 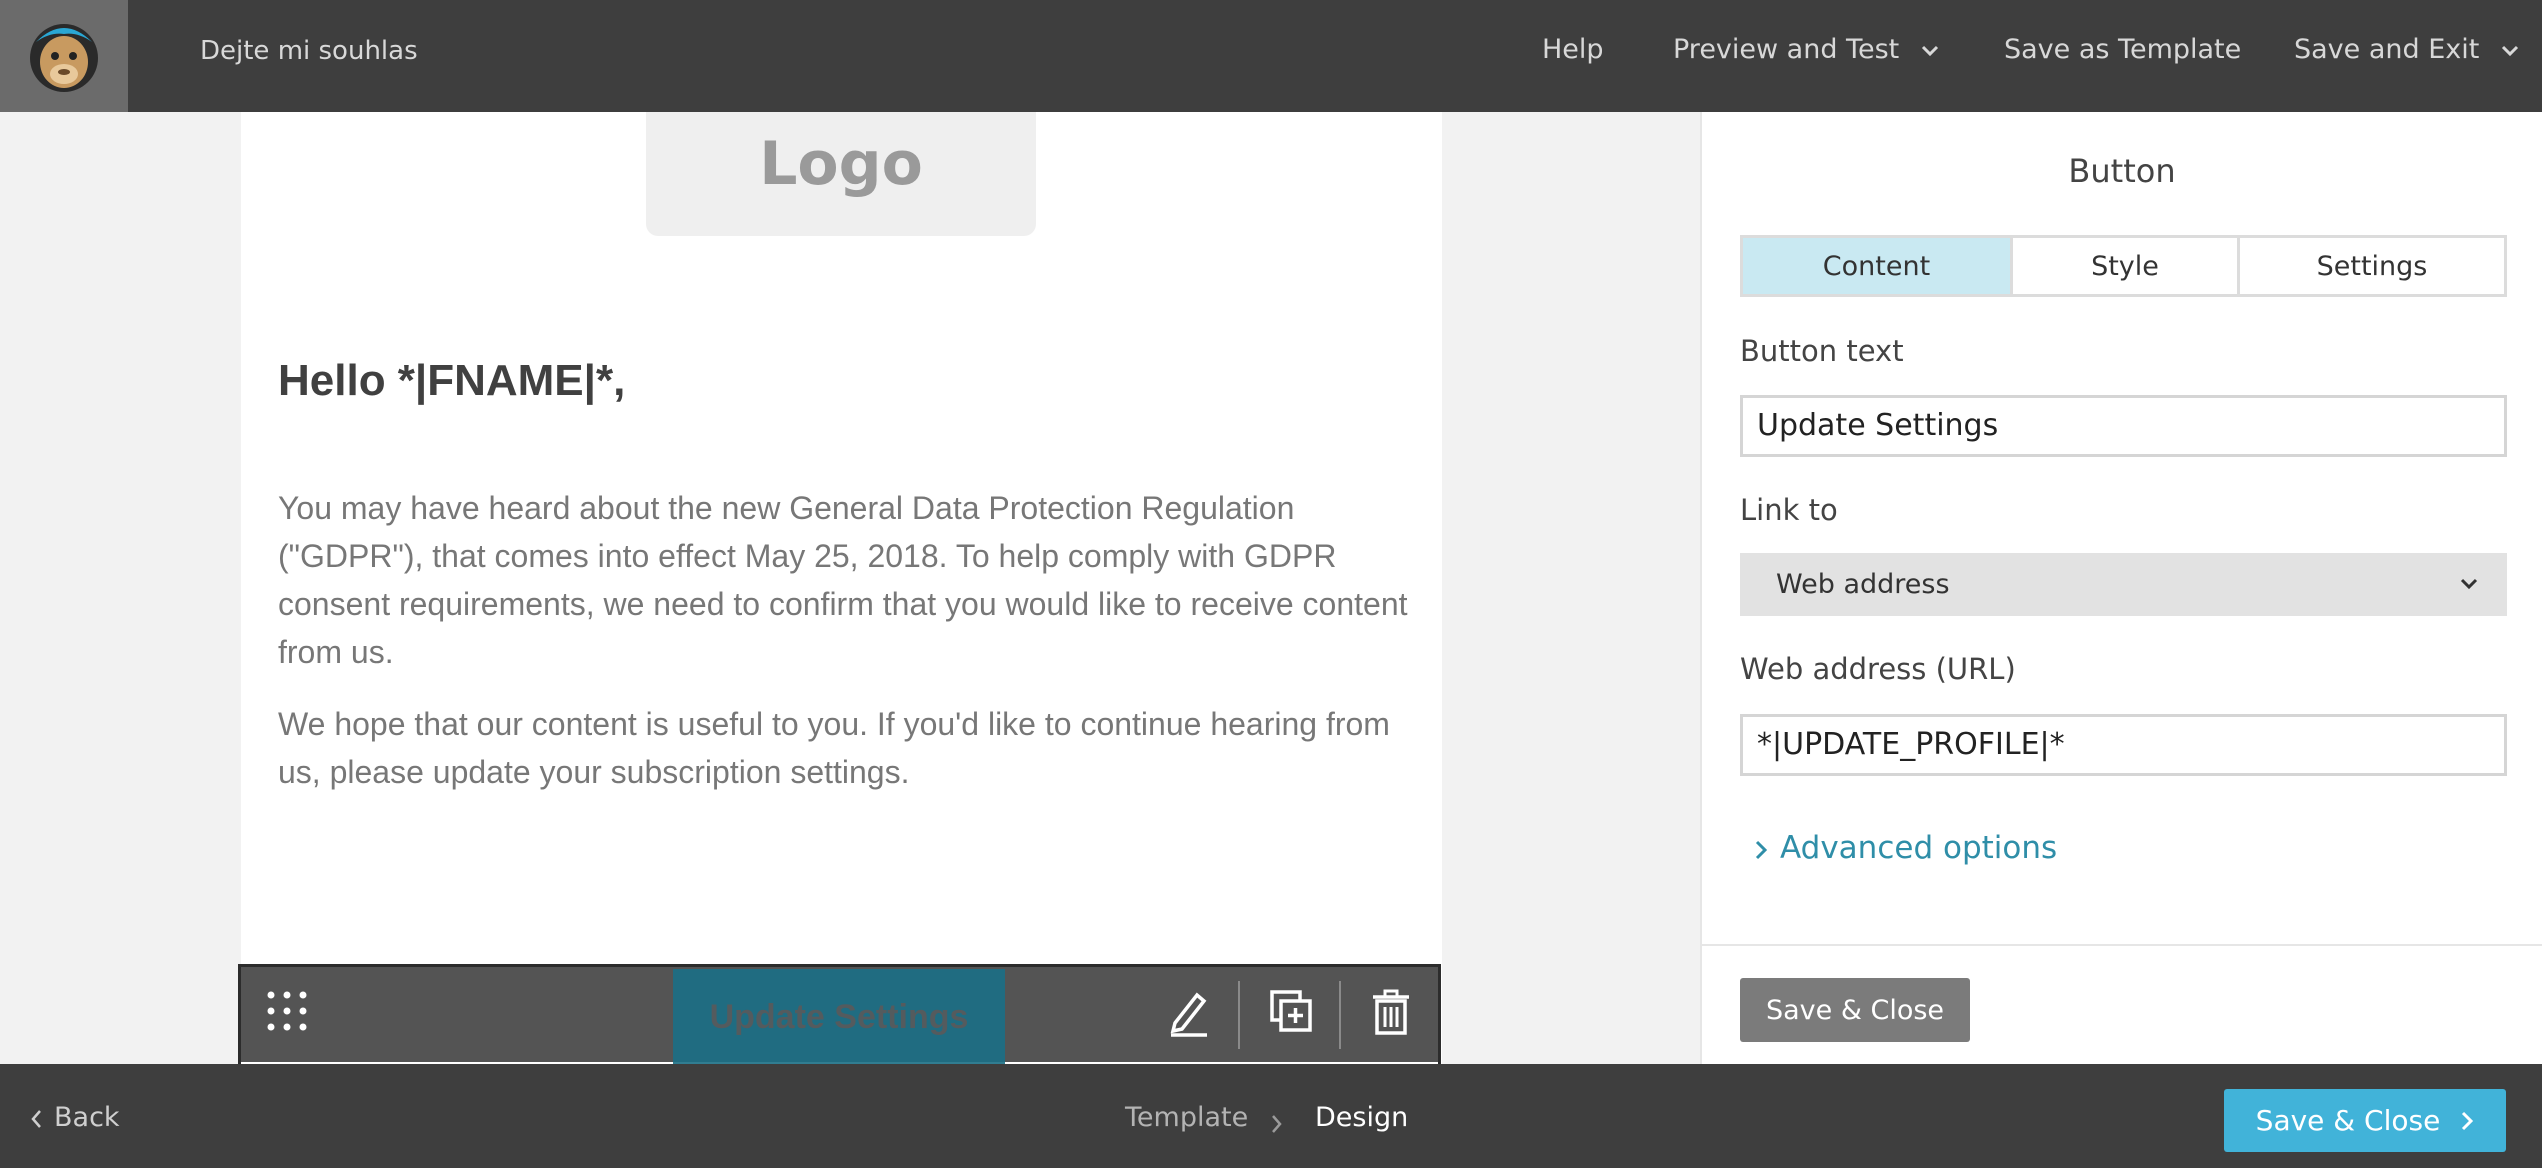 I want to click on chevron-left-icon, so click(x=36, y=1118).